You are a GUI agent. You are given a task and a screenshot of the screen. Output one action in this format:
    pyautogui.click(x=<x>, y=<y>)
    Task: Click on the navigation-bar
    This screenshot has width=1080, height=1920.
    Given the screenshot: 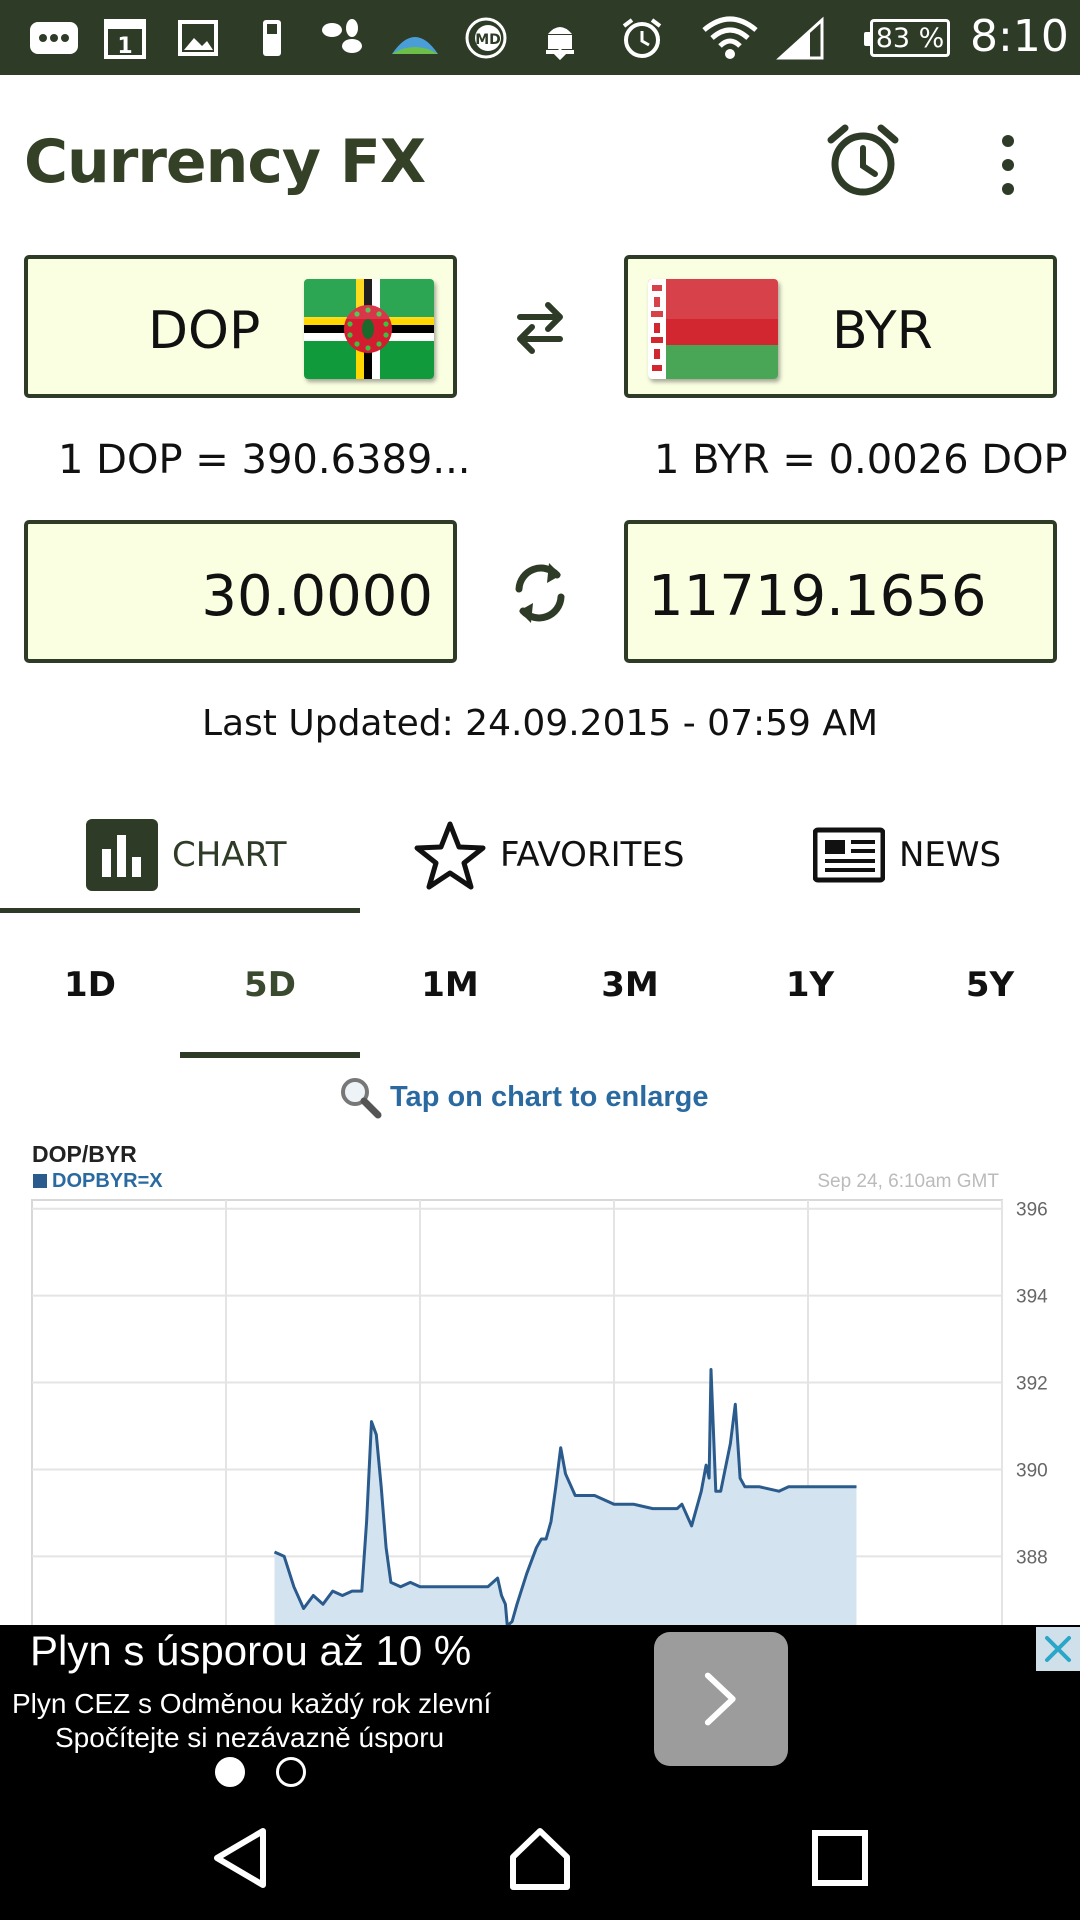 What is the action you would take?
    pyautogui.click(x=540, y=1857)
    